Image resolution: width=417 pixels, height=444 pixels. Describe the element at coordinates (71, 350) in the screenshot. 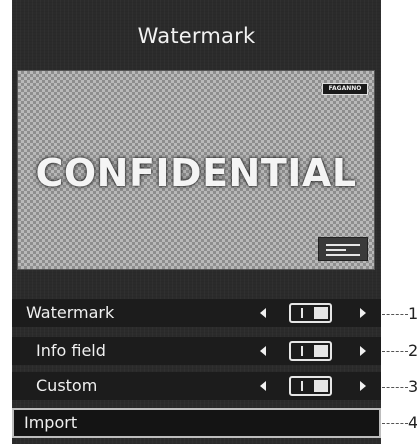

I see `row-info-field-label: Info field` at that location.